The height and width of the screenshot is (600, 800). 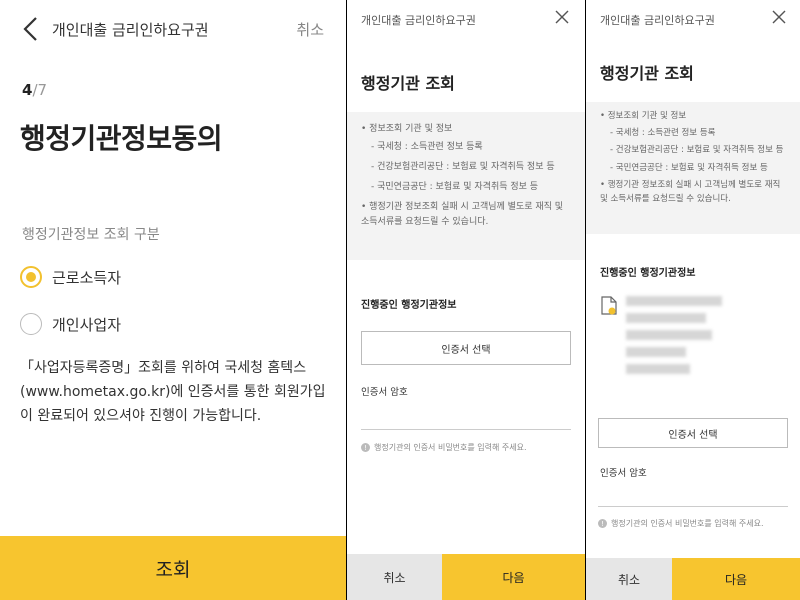 I want to click on cancel-link: 취소, so click(x=310, y=29).